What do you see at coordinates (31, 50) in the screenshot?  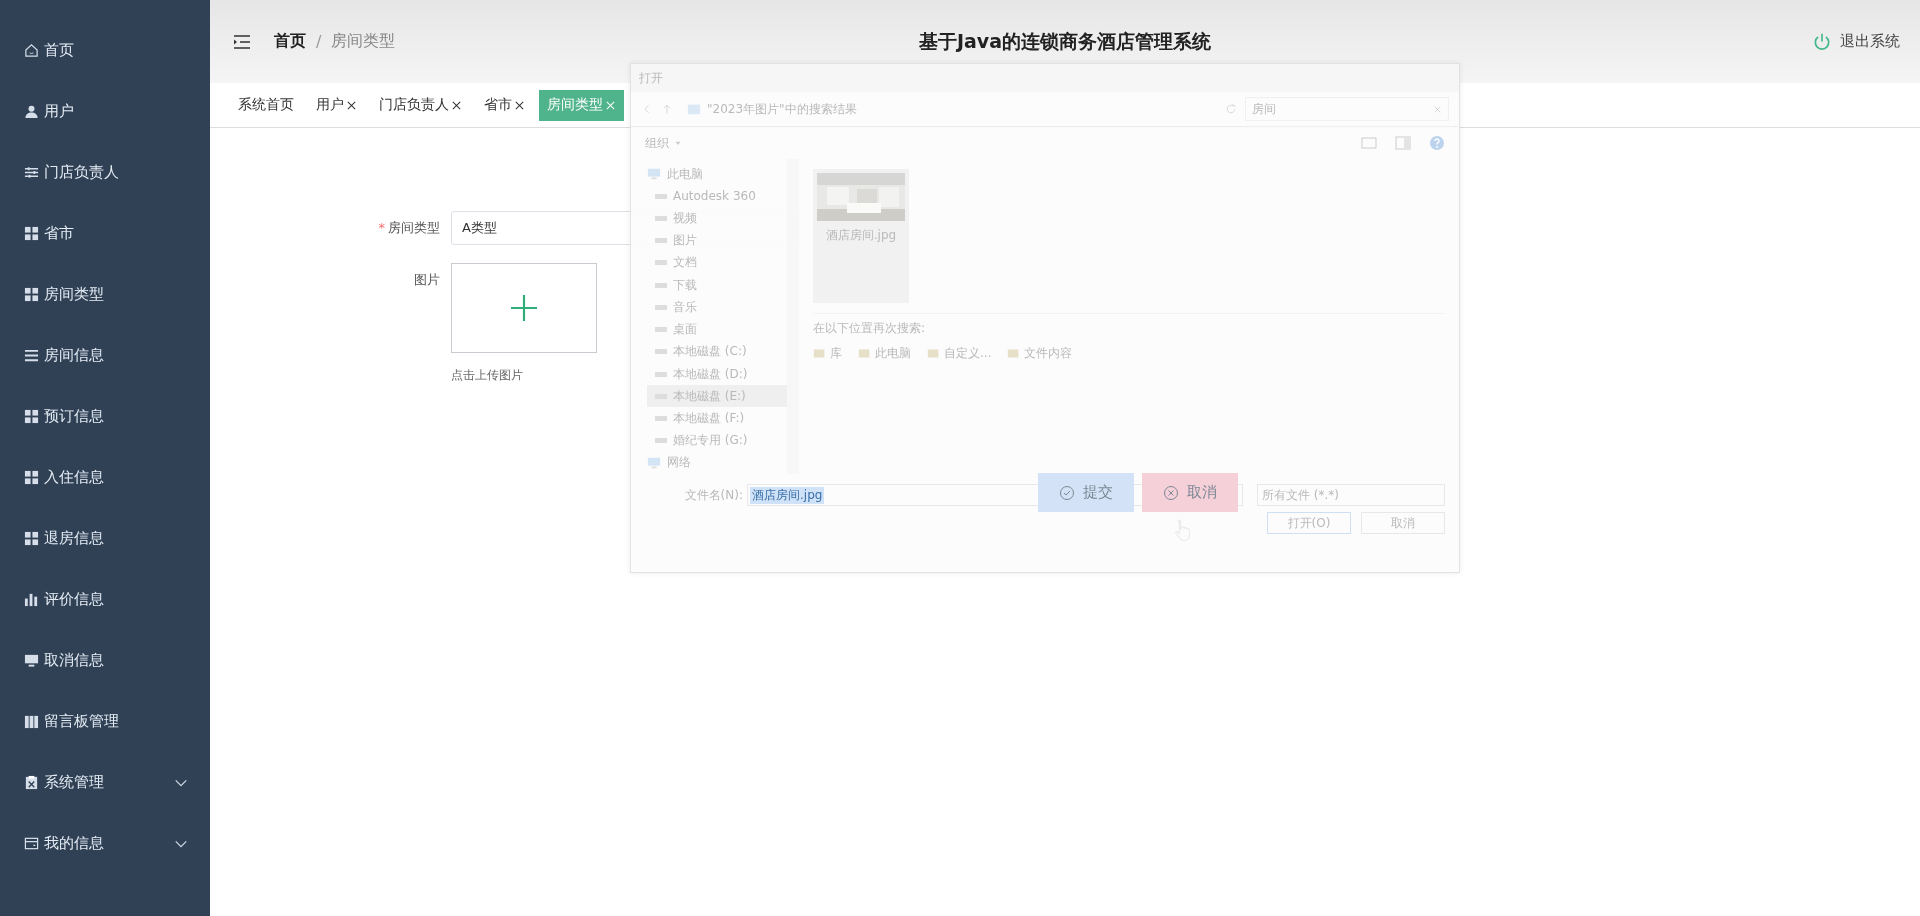 I see `home-icon` at bounding box center [31, 50].